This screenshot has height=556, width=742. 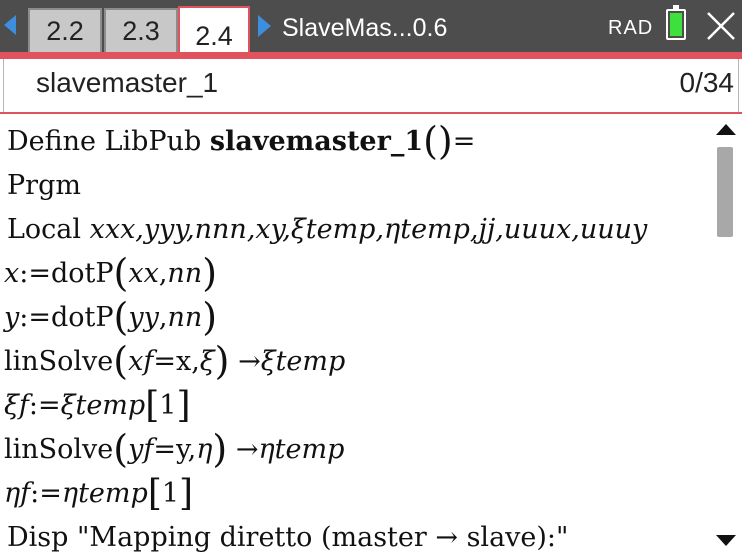 I want to click on program-name: slavemaster_1, so click(x=127, y=82).